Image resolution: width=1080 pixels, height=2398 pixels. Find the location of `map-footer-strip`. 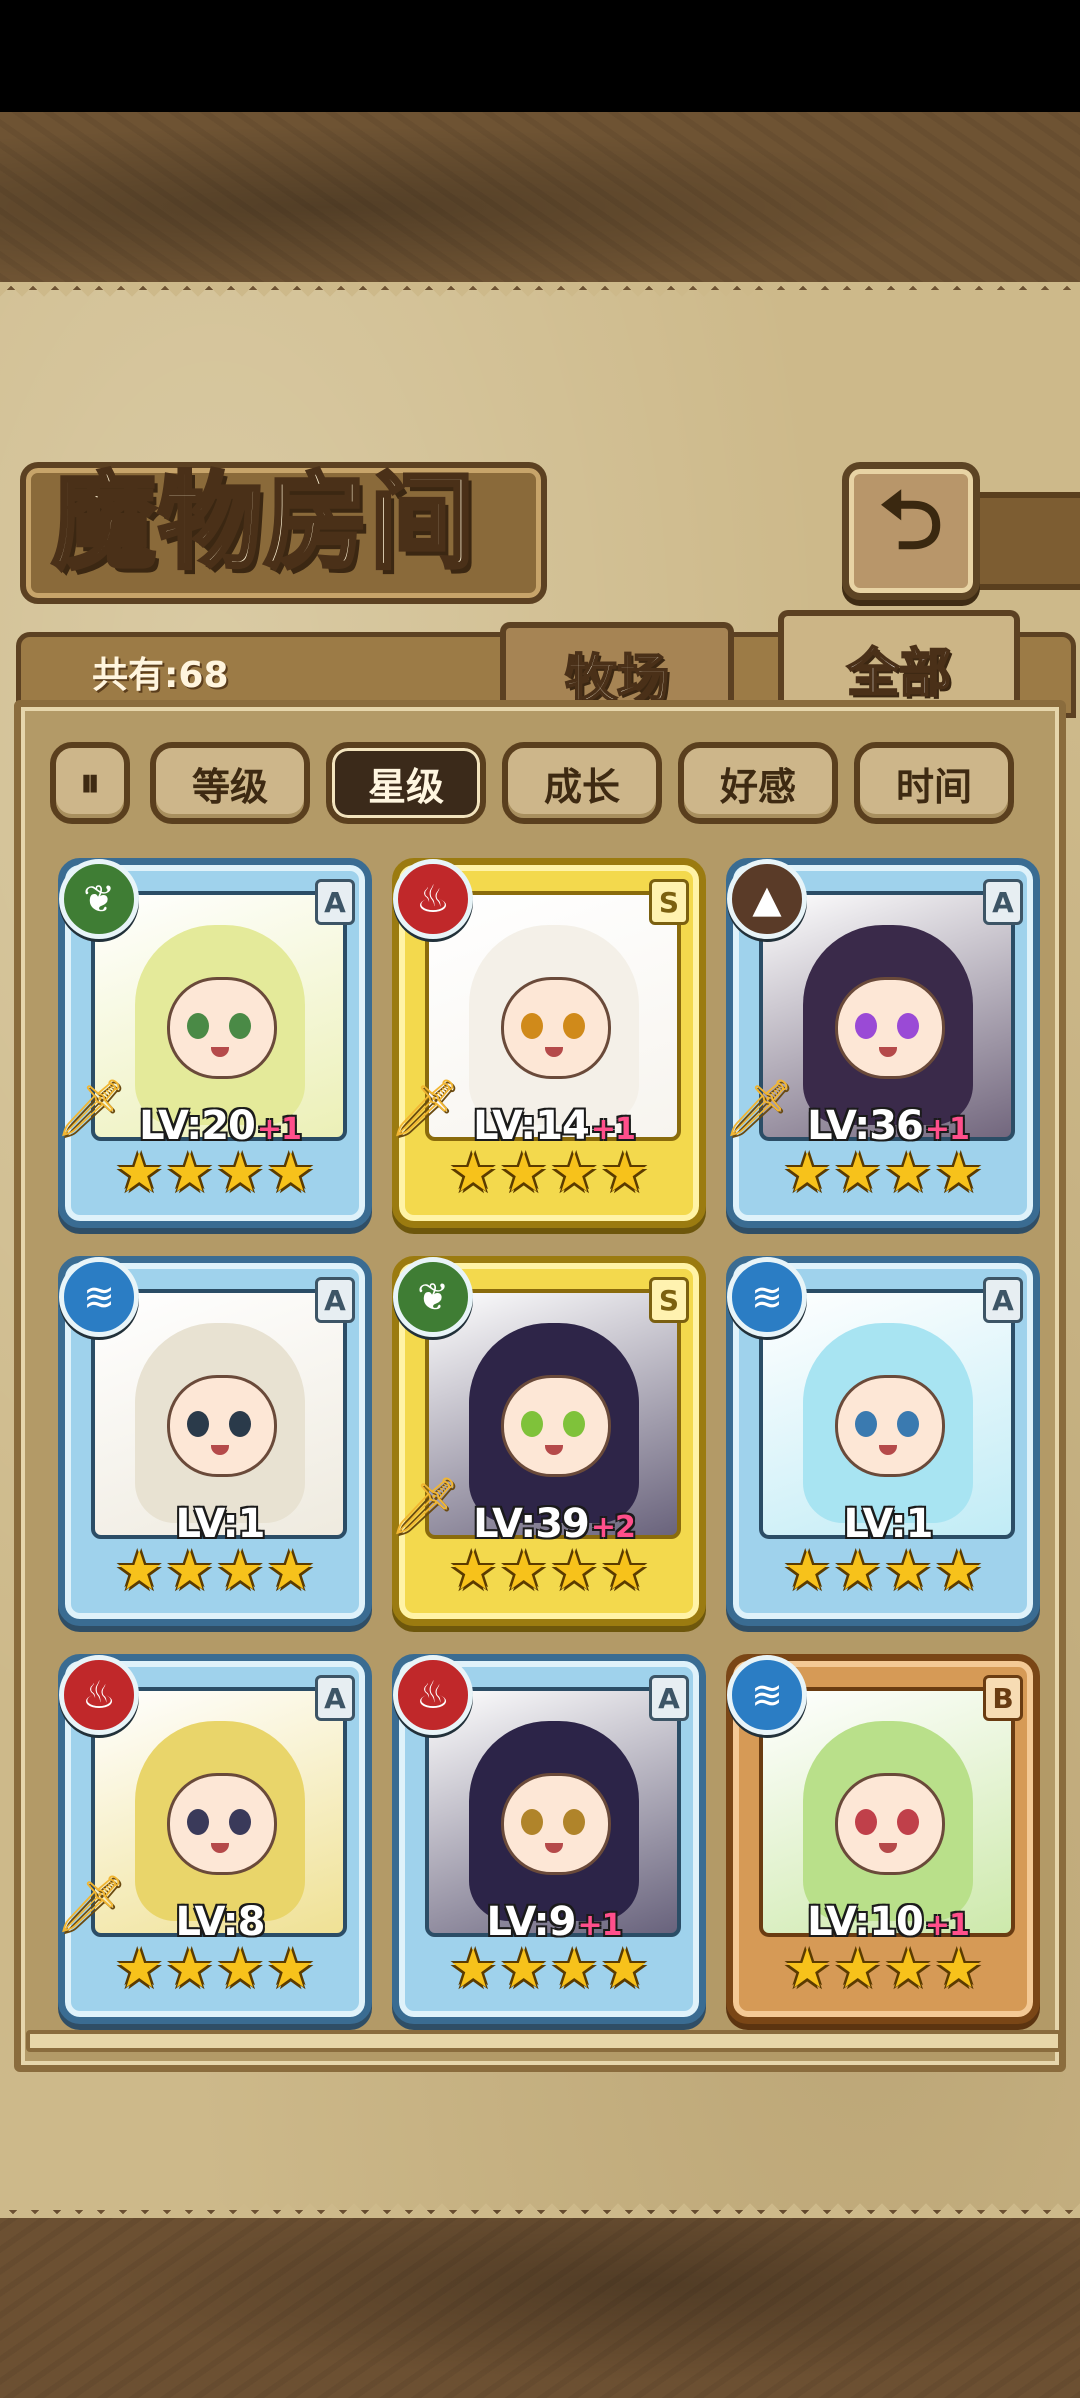

map-footer-strip is located at coordinates (540, 2304).